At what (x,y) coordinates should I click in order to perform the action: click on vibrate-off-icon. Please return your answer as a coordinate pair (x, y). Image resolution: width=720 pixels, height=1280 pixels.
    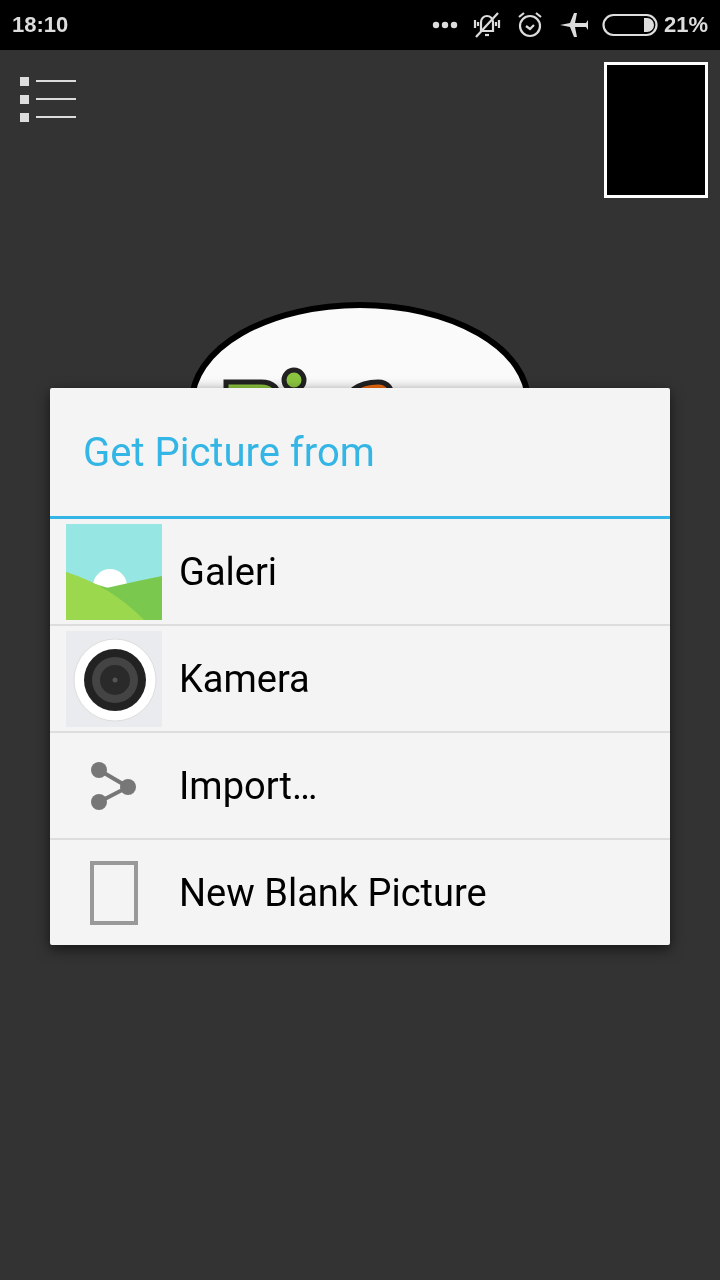
    Looking at the image, I should click on (486, 25).